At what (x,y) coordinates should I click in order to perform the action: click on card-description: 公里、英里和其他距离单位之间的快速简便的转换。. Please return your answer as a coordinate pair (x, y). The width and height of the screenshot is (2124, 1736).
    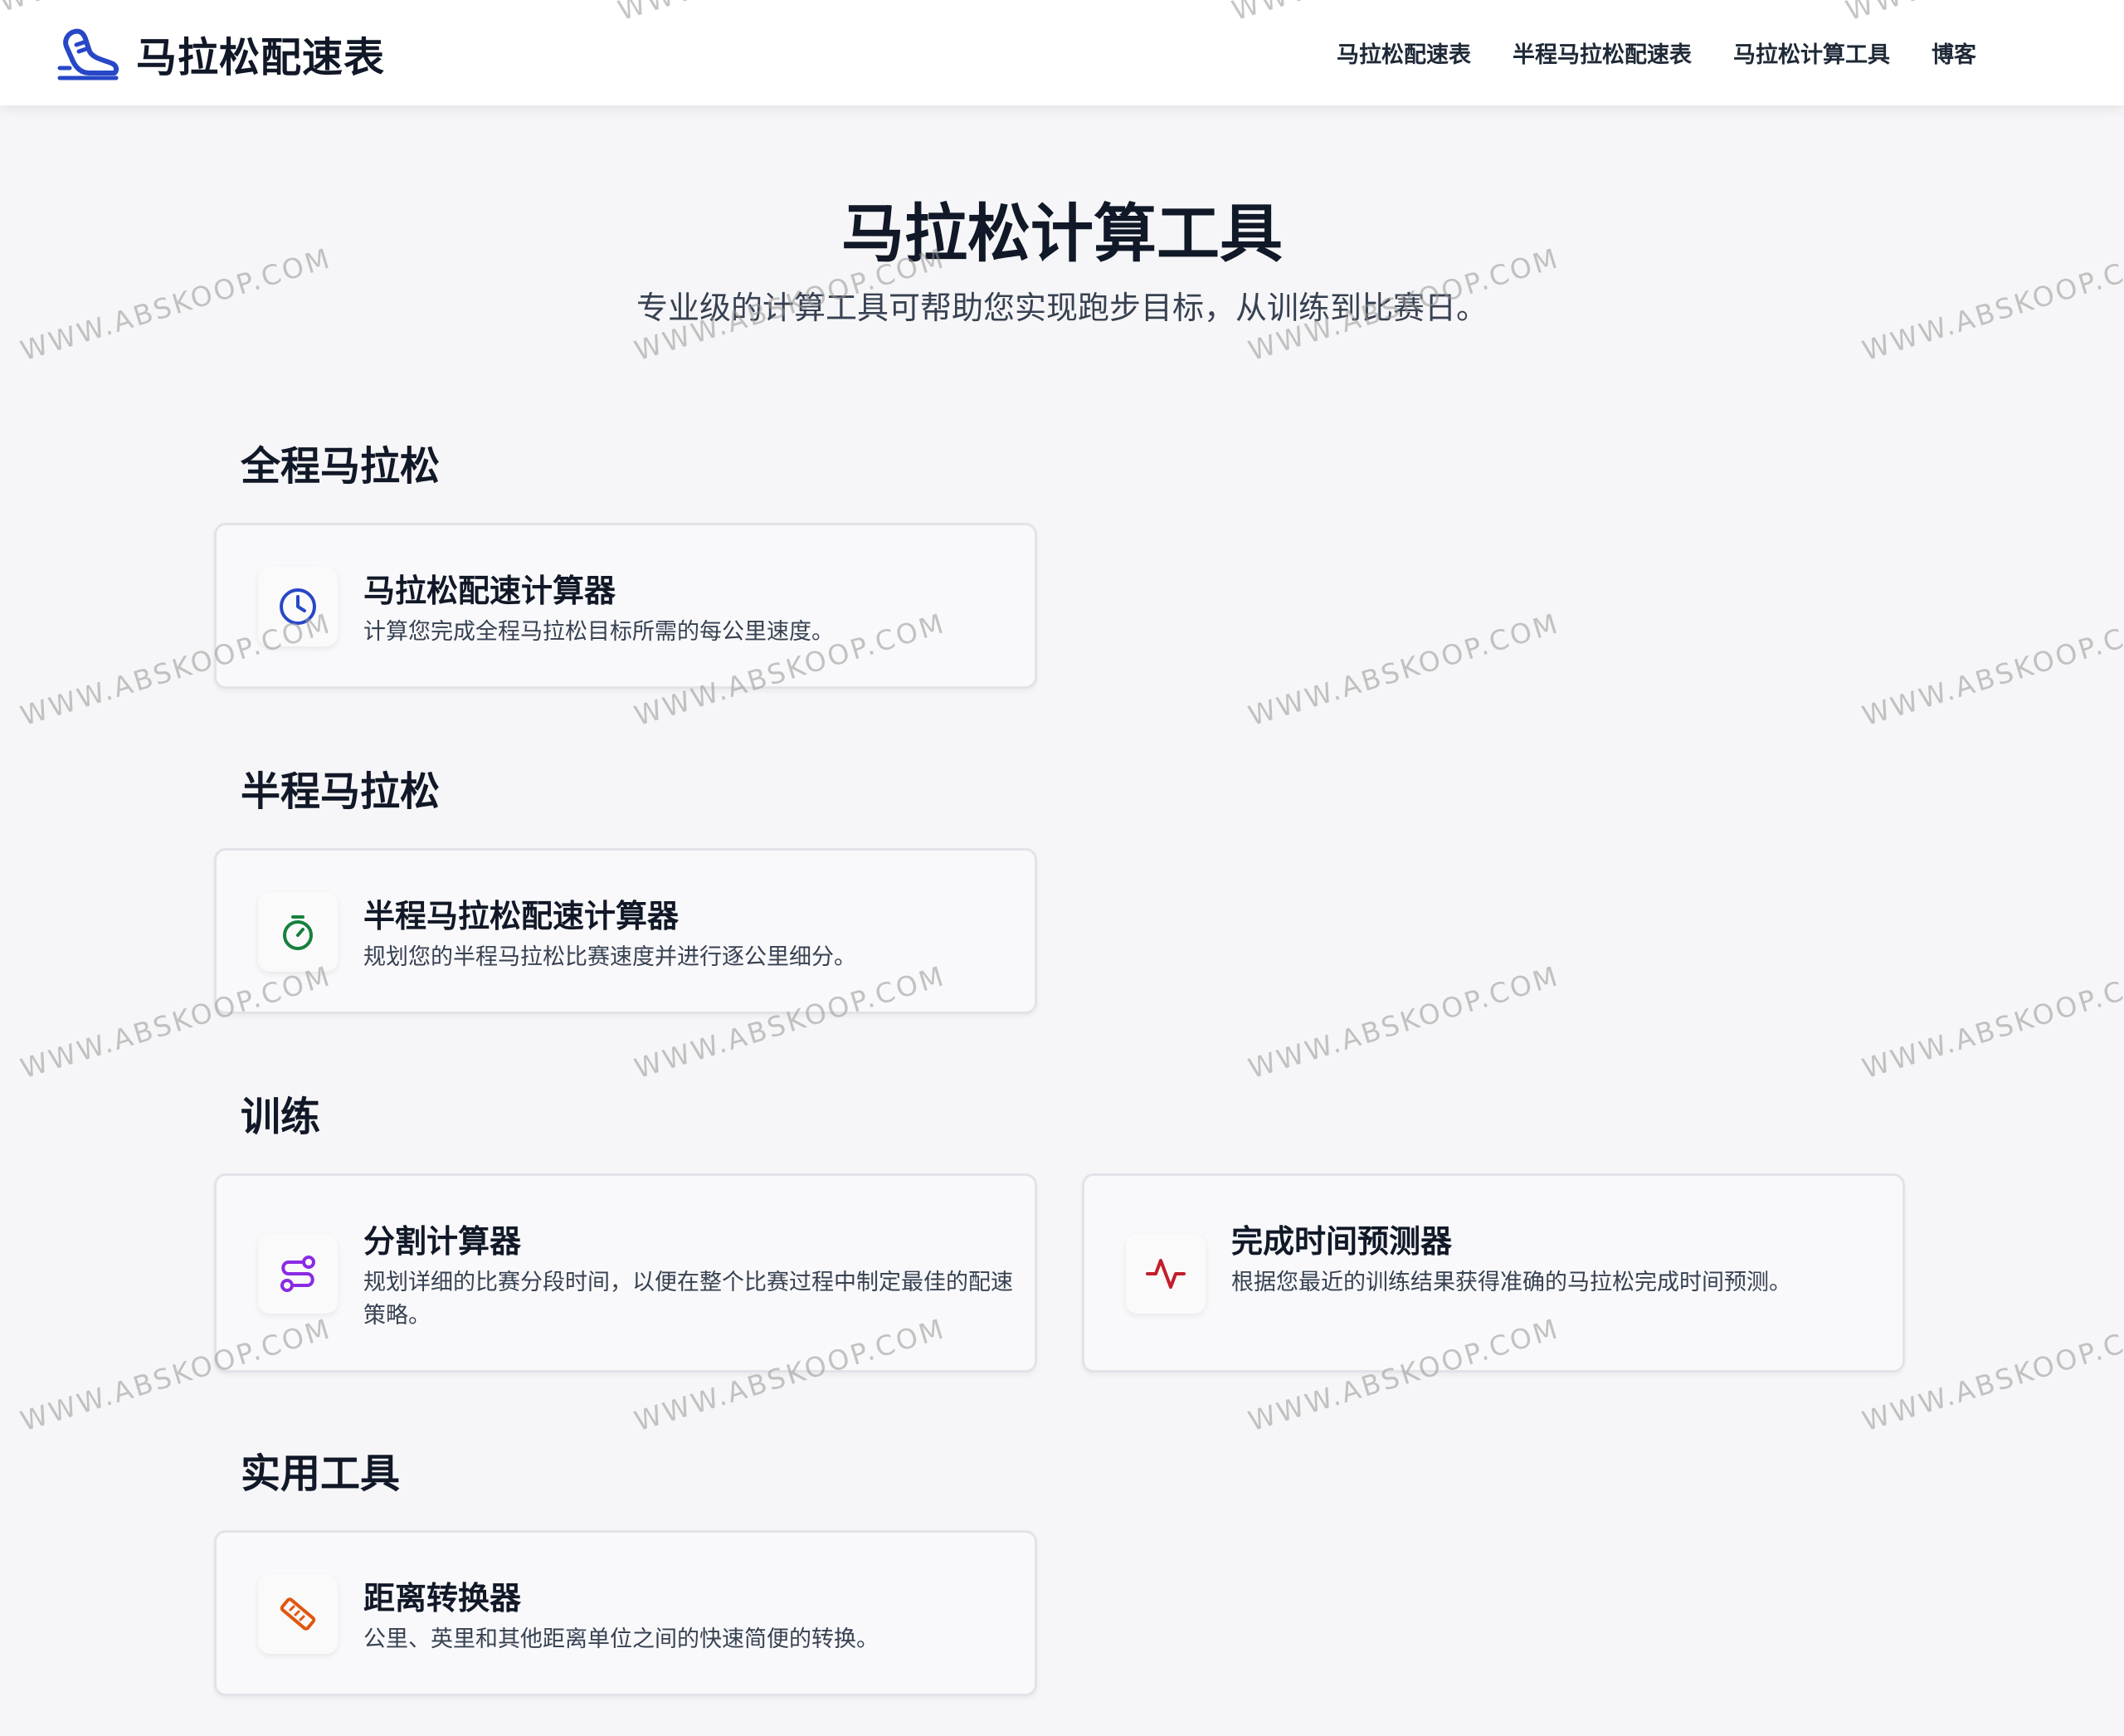
    Looking at the image, I should click on (621, 1639).